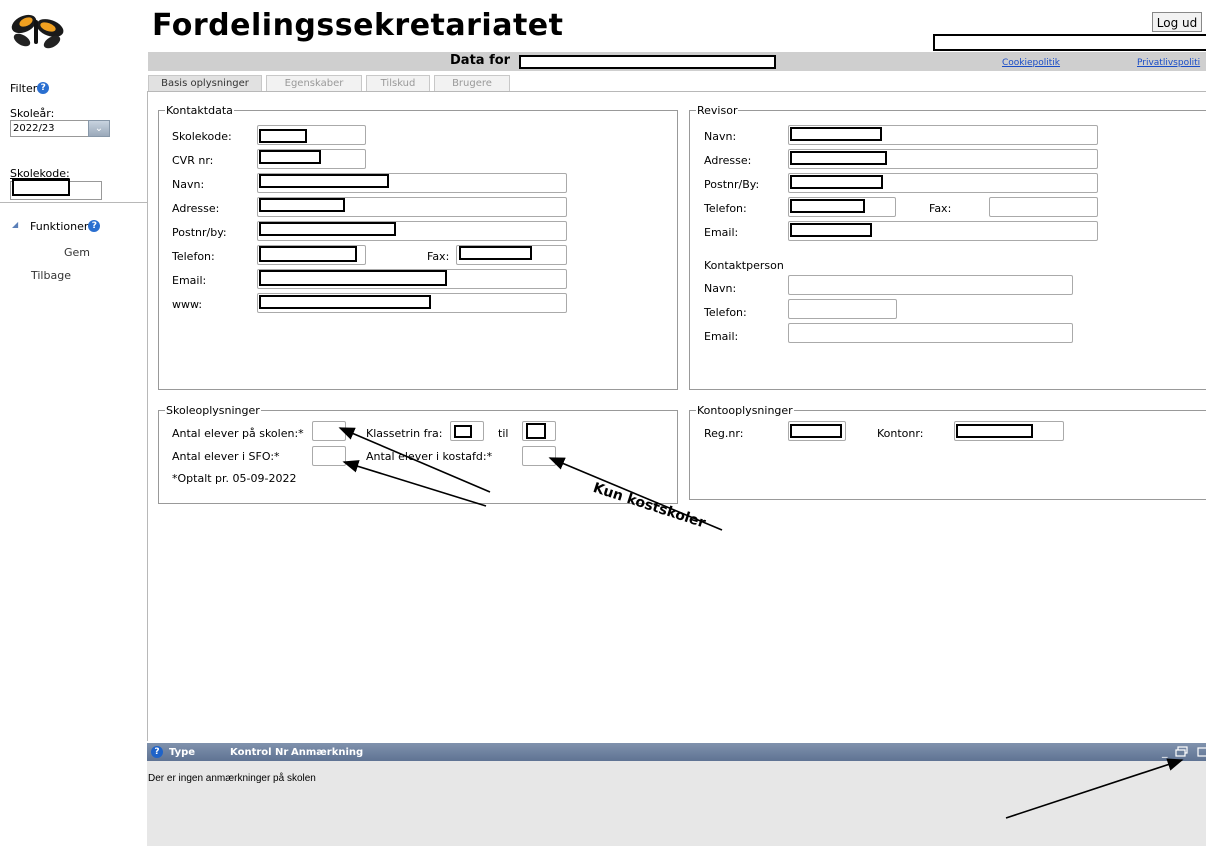 Image resolution: width=1206 pixels, height=846 pixels. What do you see at coordinates (205, 83) in the screenshot?
I see `tab-basis: Basis oplysninger` at bounding box center [205, 83].